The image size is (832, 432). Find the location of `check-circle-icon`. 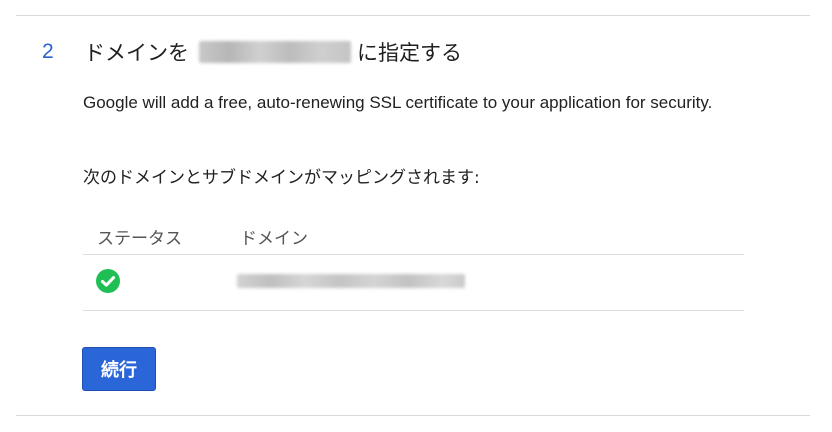

check-circle-icon is located at coordinates (108, 280).